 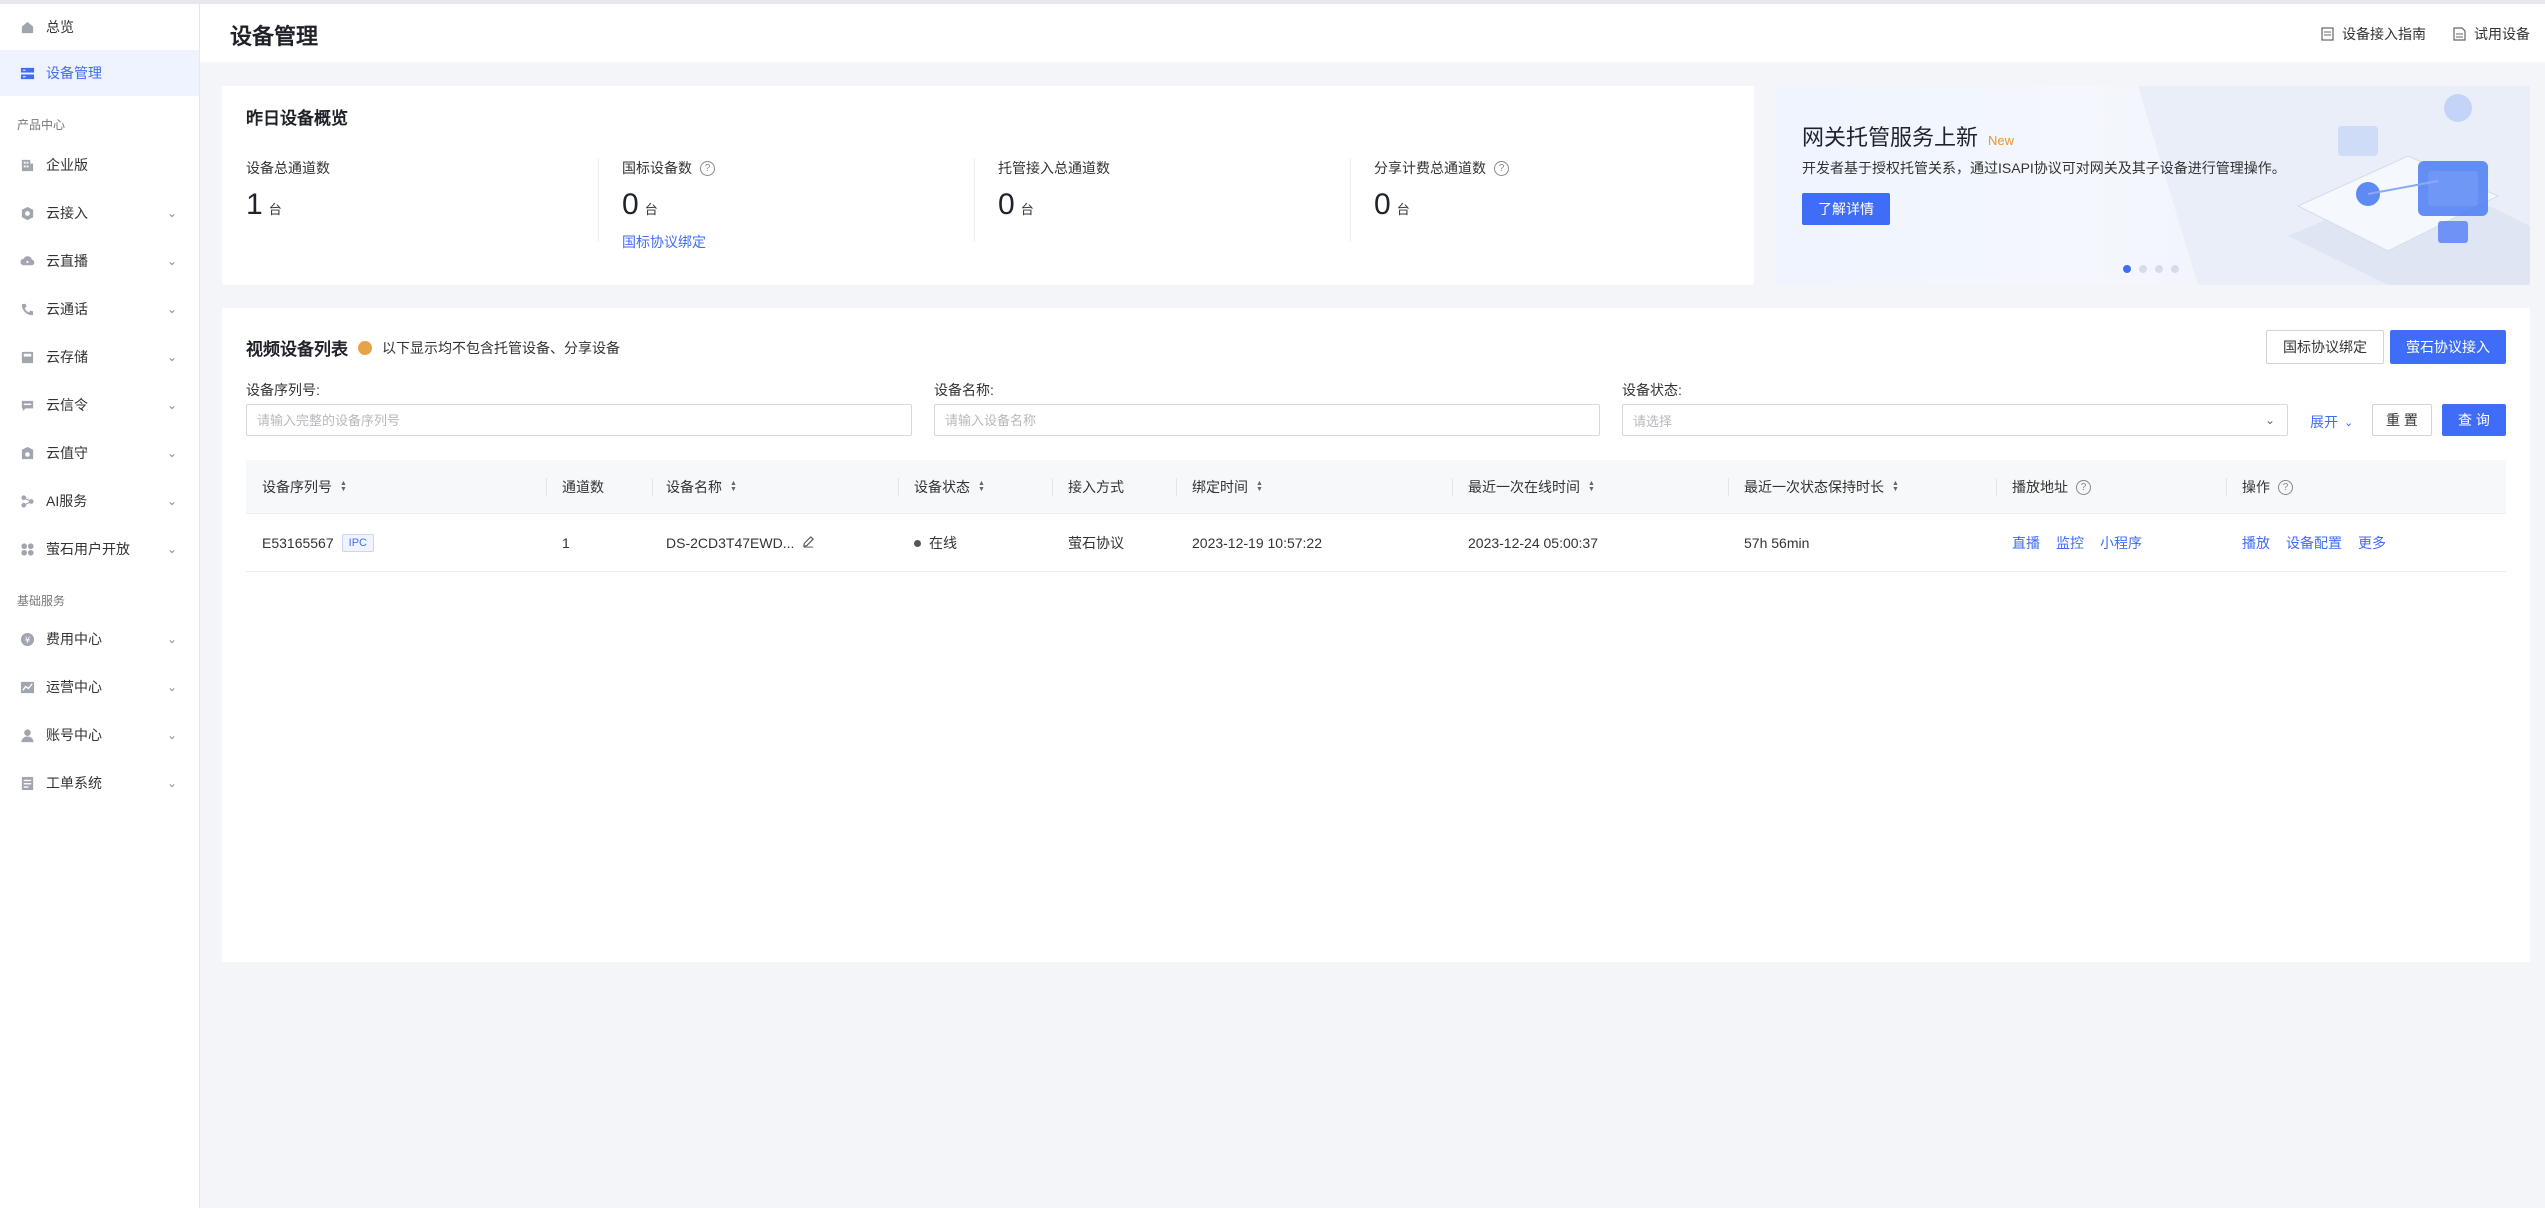 What do you see at coordinates (808, 543) in the screenshot?
I see `edit-icon` at bounding box center [808, 543].